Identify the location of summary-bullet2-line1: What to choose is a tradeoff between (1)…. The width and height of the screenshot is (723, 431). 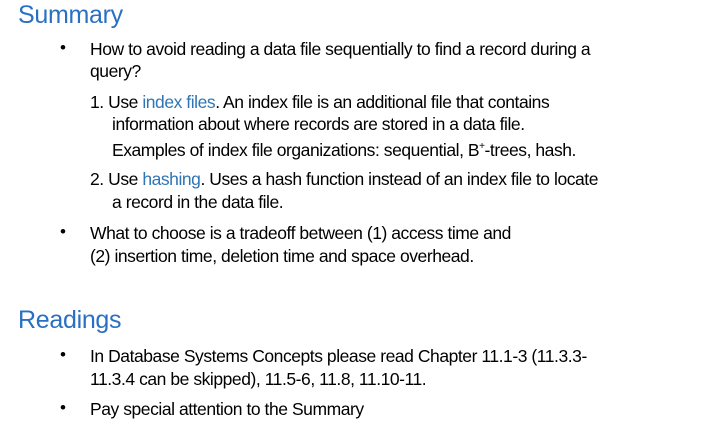
(300, 233).